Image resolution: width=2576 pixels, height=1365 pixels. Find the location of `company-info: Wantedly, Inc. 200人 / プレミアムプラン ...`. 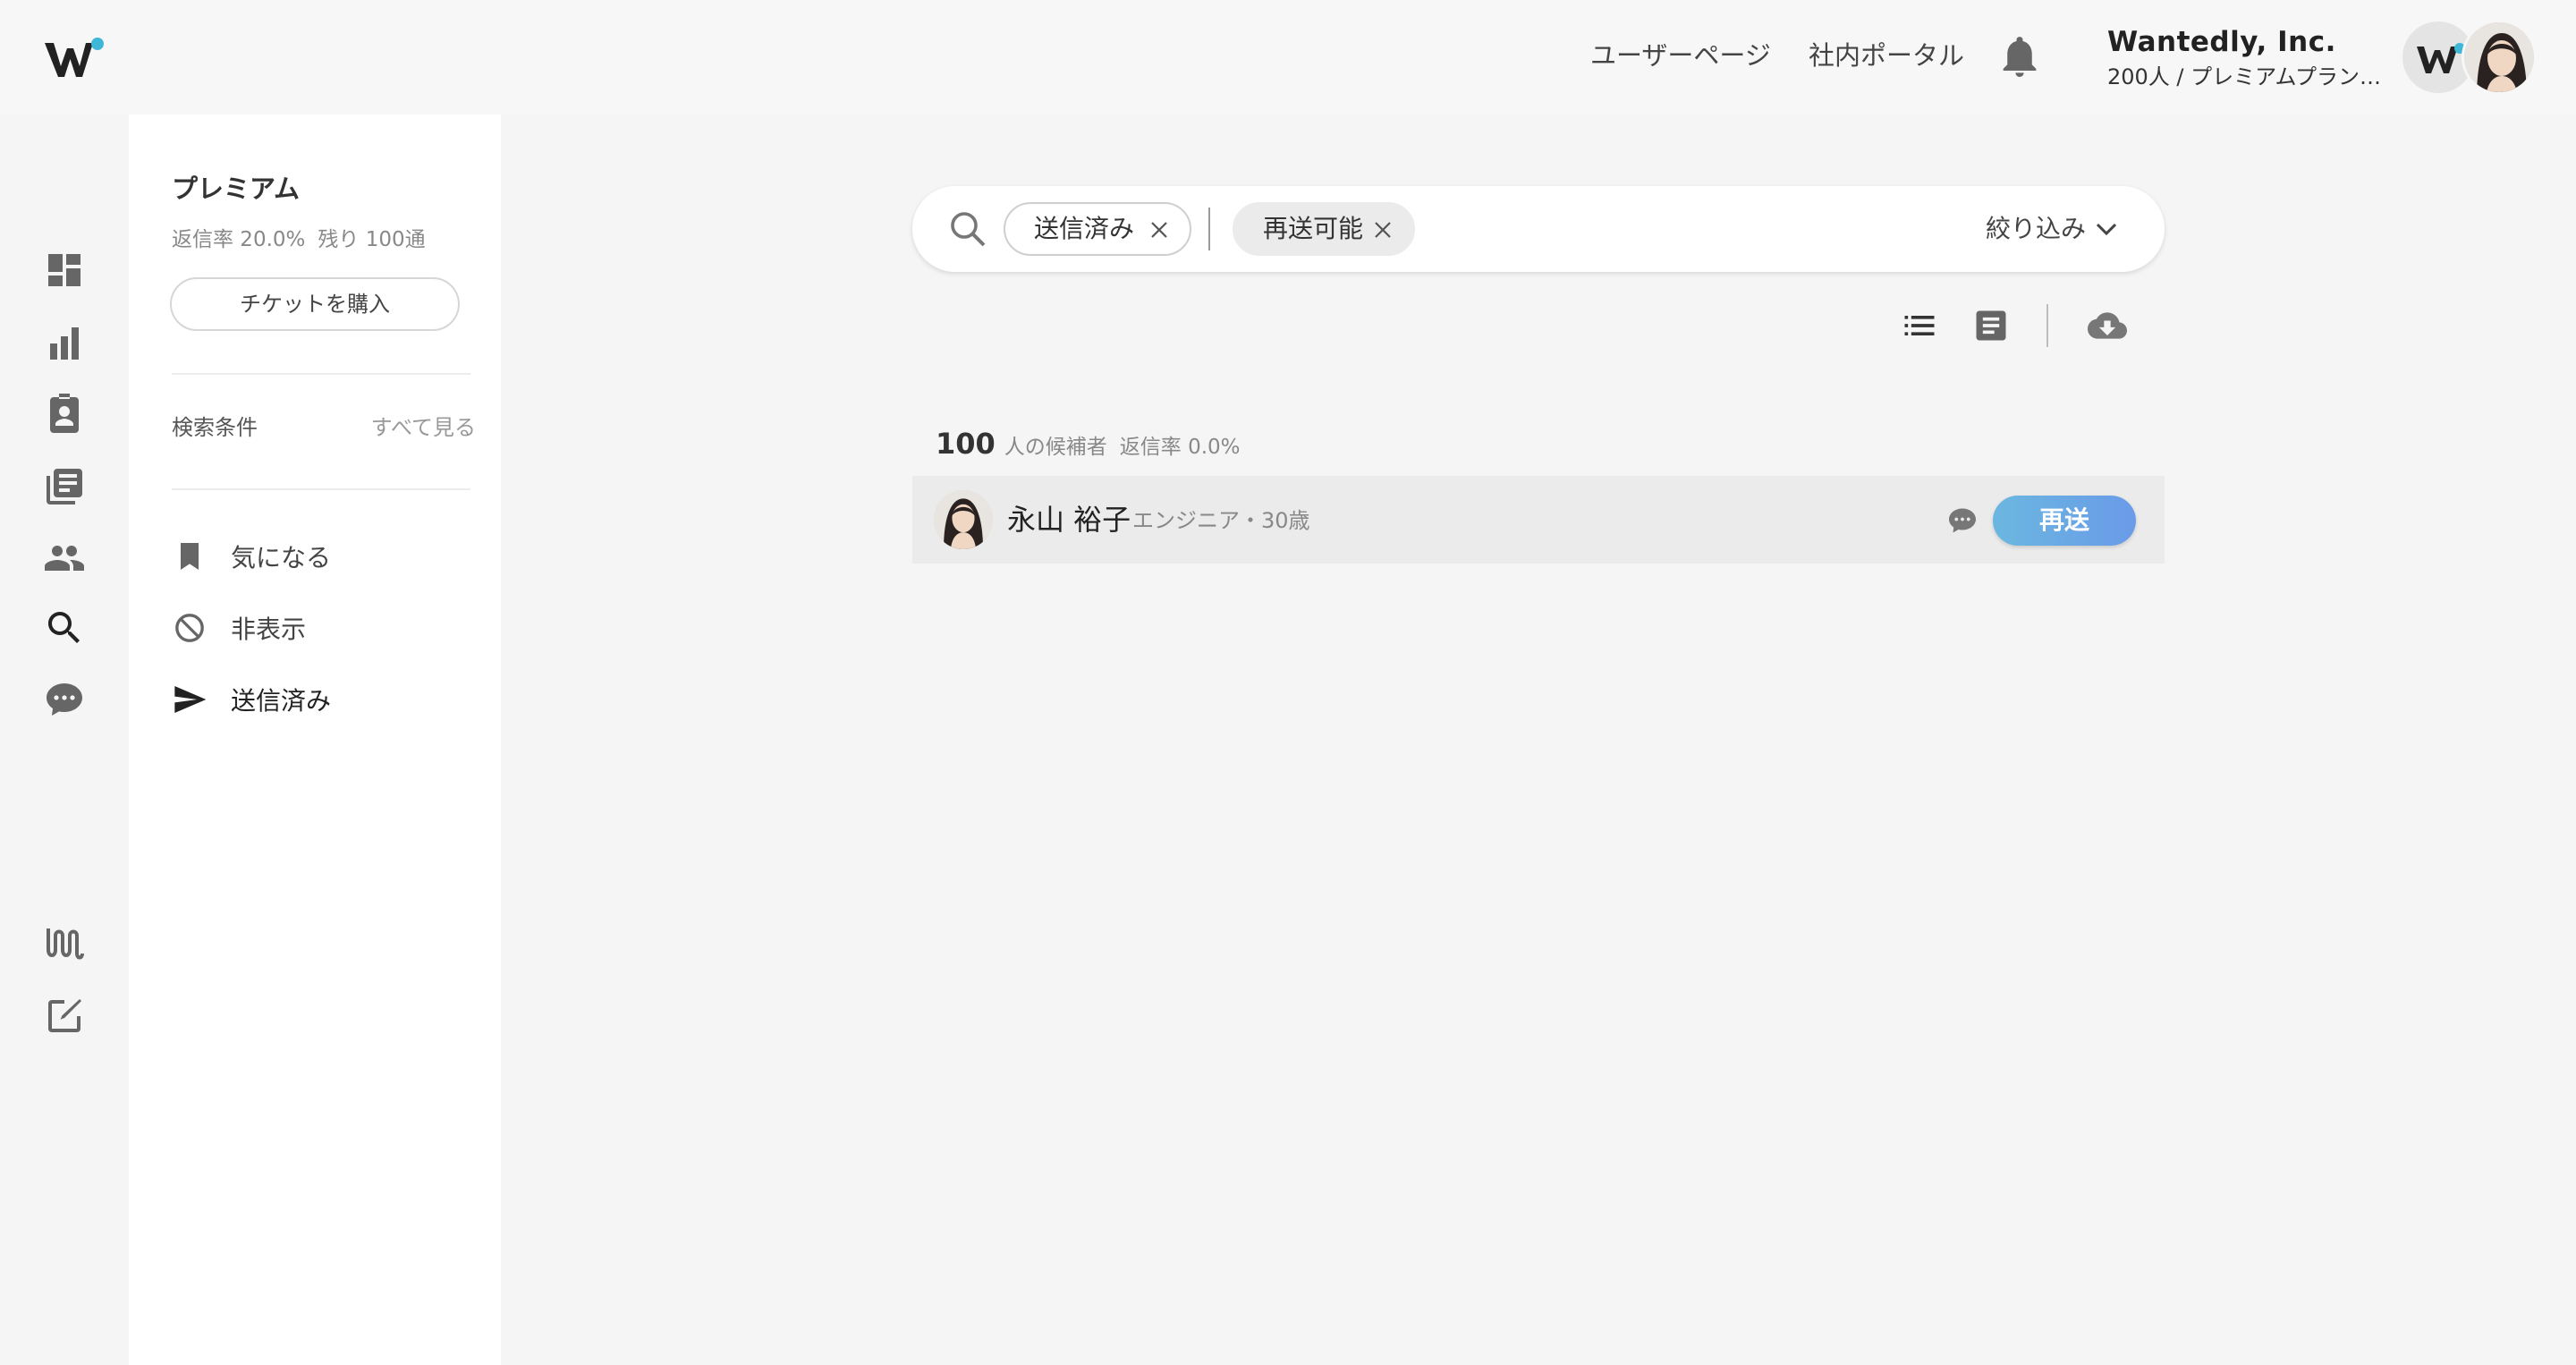

company-info: Wantedly, Inc. 200人 / プレミアムプラン ... is located at coordinates (2250, 58).